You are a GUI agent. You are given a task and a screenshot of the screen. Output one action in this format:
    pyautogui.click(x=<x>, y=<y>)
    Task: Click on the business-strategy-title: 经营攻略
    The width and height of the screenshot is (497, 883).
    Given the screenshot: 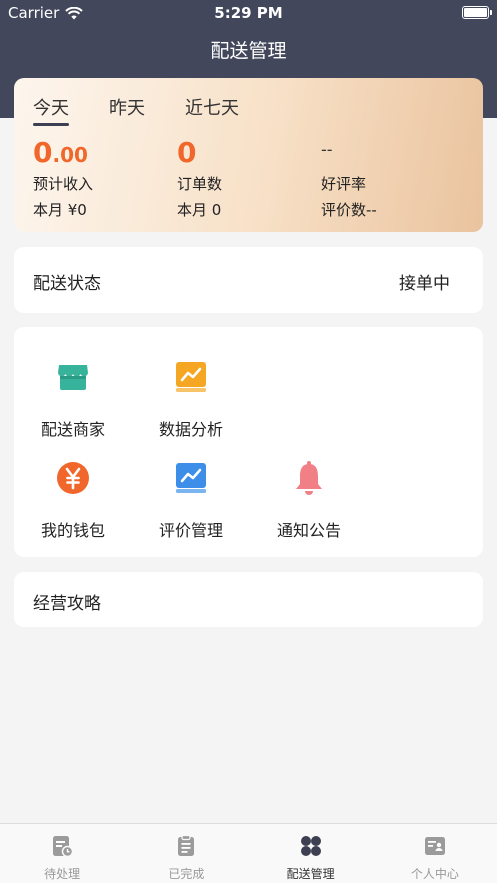 What is the action you would take?
    pyautogui.click(x=67, y=604)
    